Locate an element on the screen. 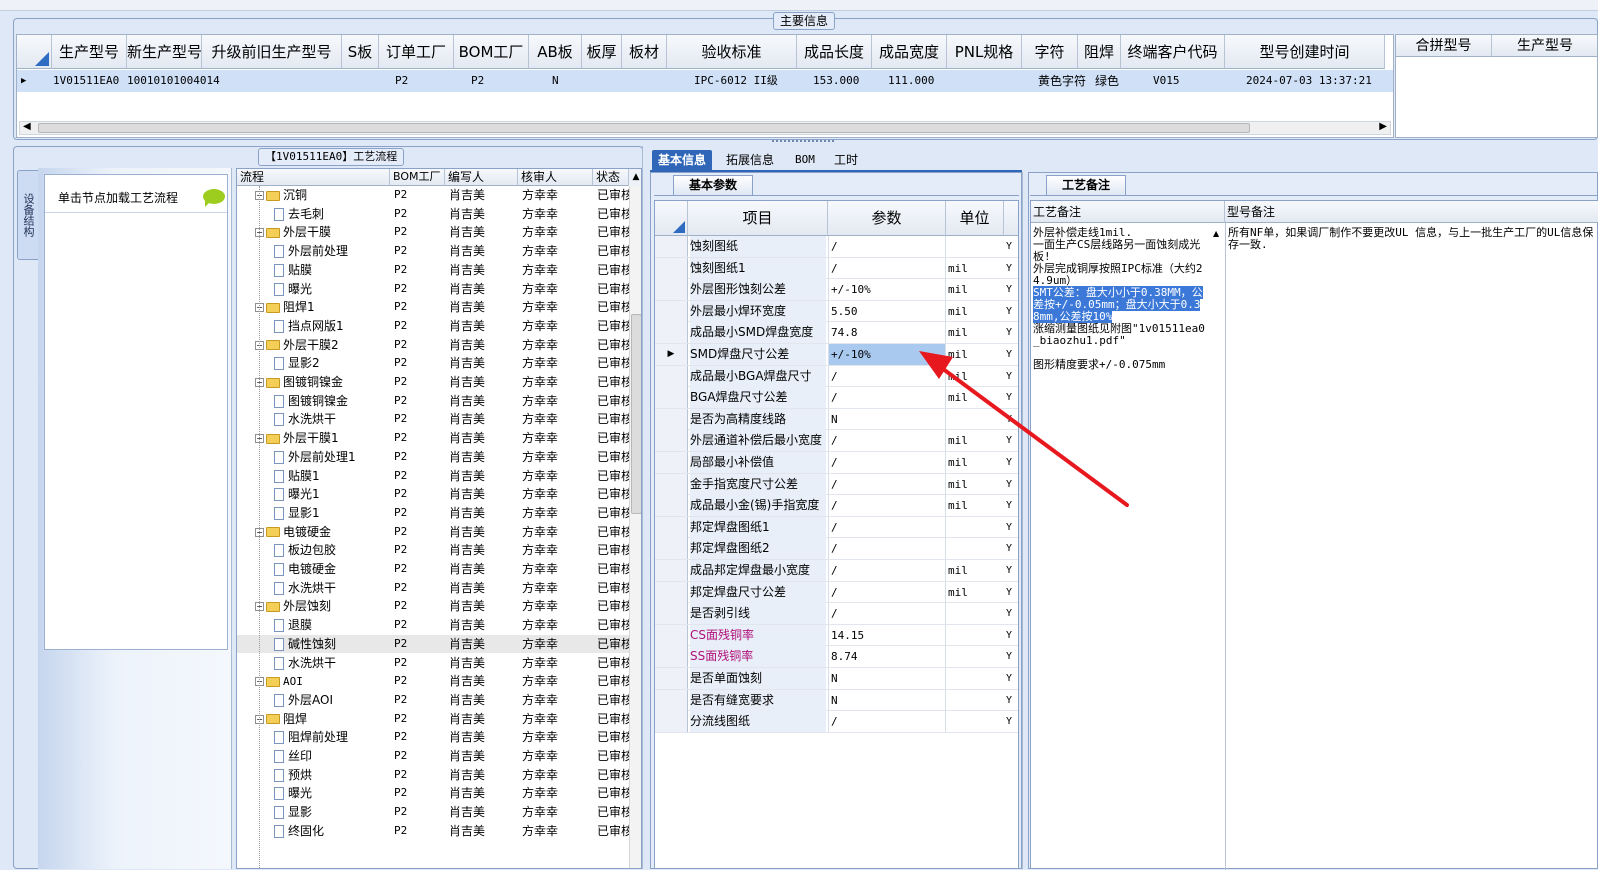 The image size is (1598, 870). arrow-shaft is located at coordinates (1031, 434).